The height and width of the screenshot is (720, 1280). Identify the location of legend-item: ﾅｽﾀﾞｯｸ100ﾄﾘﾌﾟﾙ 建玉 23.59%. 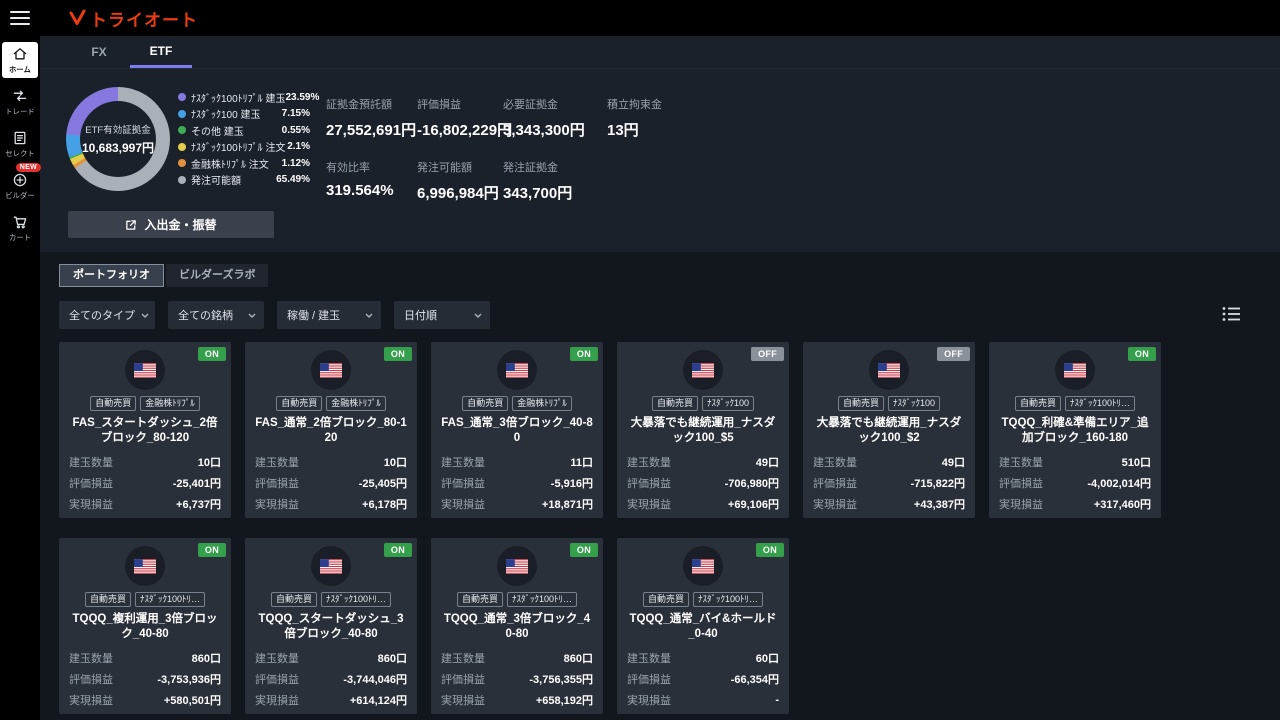
(248, 97).